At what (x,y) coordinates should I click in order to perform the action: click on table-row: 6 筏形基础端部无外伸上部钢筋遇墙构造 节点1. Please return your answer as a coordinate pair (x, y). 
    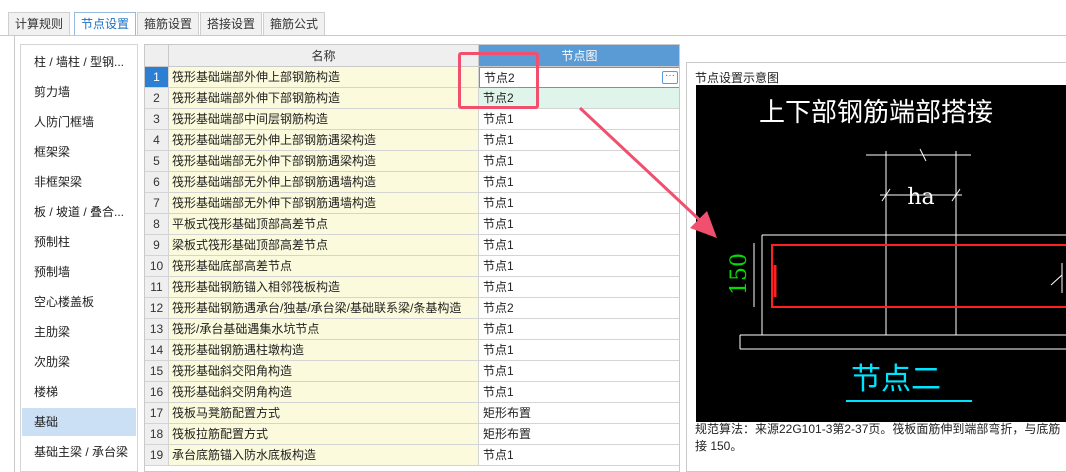
    Looking at the image, I should click on (412, 182).